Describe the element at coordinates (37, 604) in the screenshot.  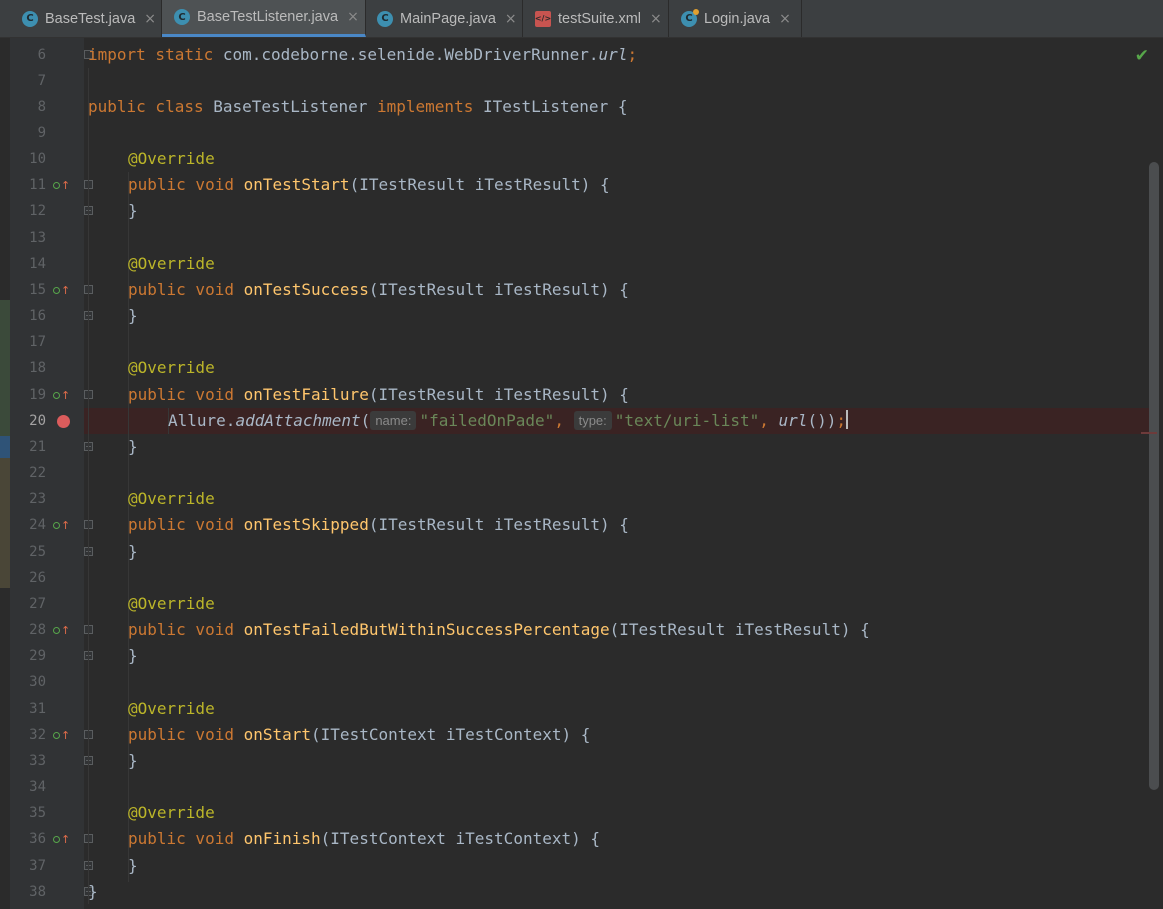
I see `line-number: 27` at that location.